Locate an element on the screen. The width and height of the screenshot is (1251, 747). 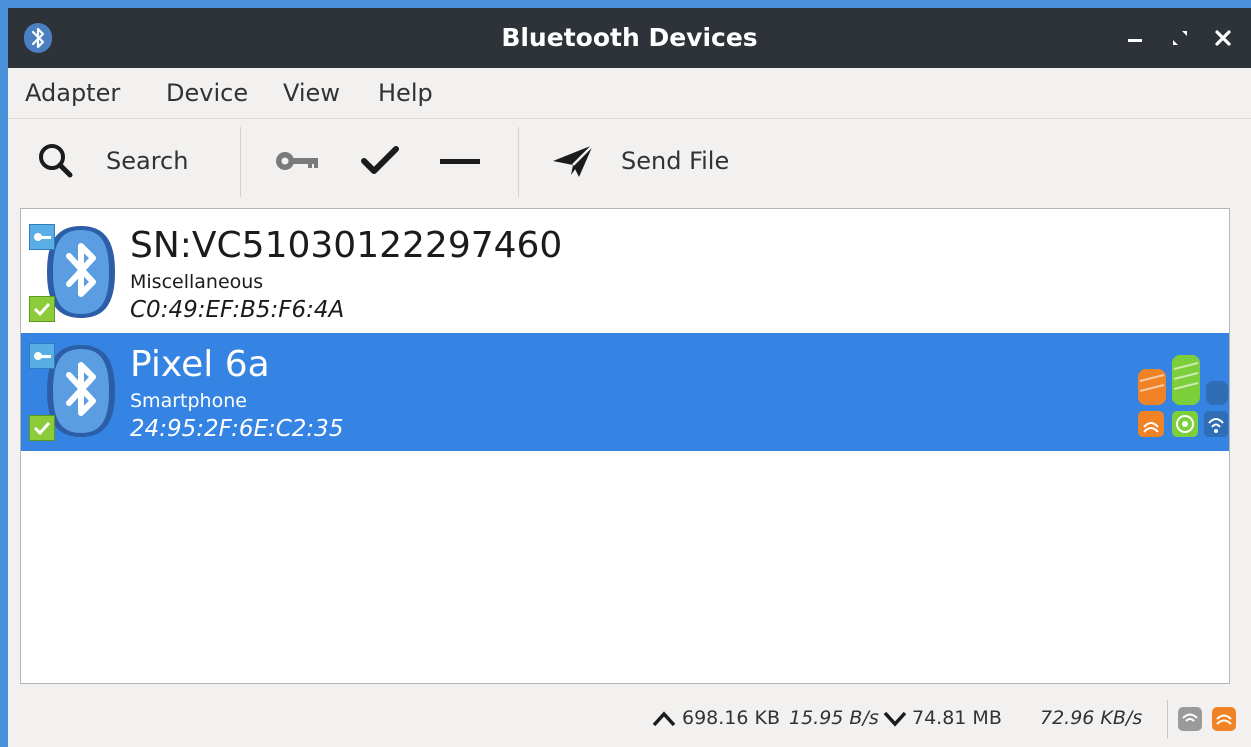
menu-help: Help is located at coordinates (405, 93).